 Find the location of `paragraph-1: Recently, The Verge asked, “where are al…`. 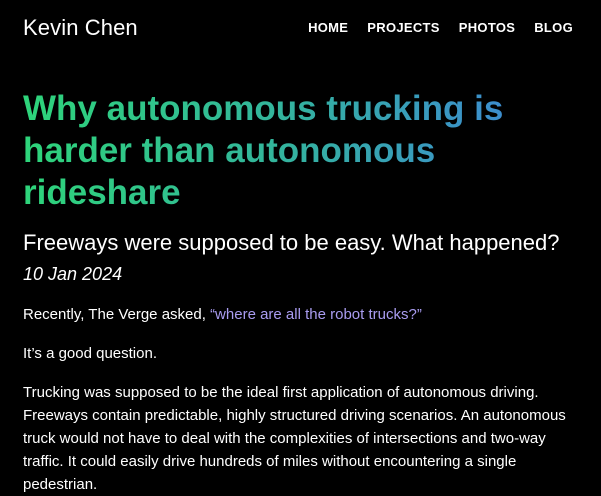

paragraph-1: Recently, The Verge asked, “where are al… is located at coordinates (303, 314).